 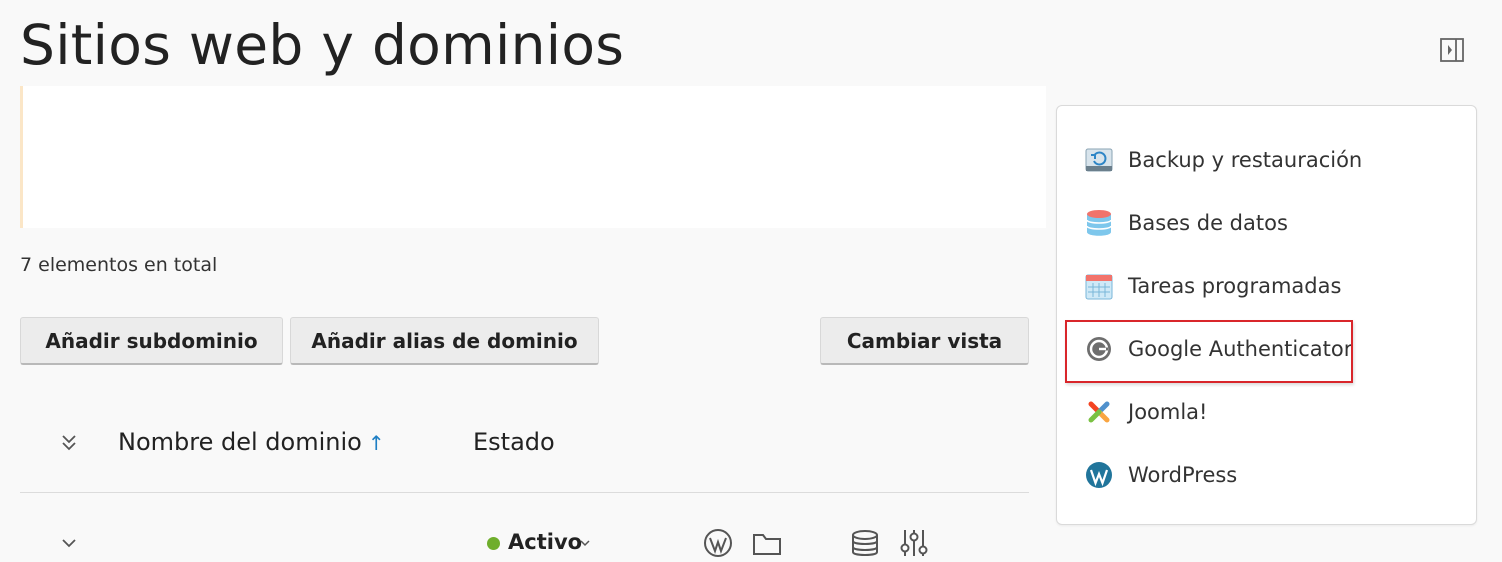 What do you see at coordinates (924, 341) in the screenshot?
I see `change-view-button: Cambiar vista` at bounding box center [924, 341].